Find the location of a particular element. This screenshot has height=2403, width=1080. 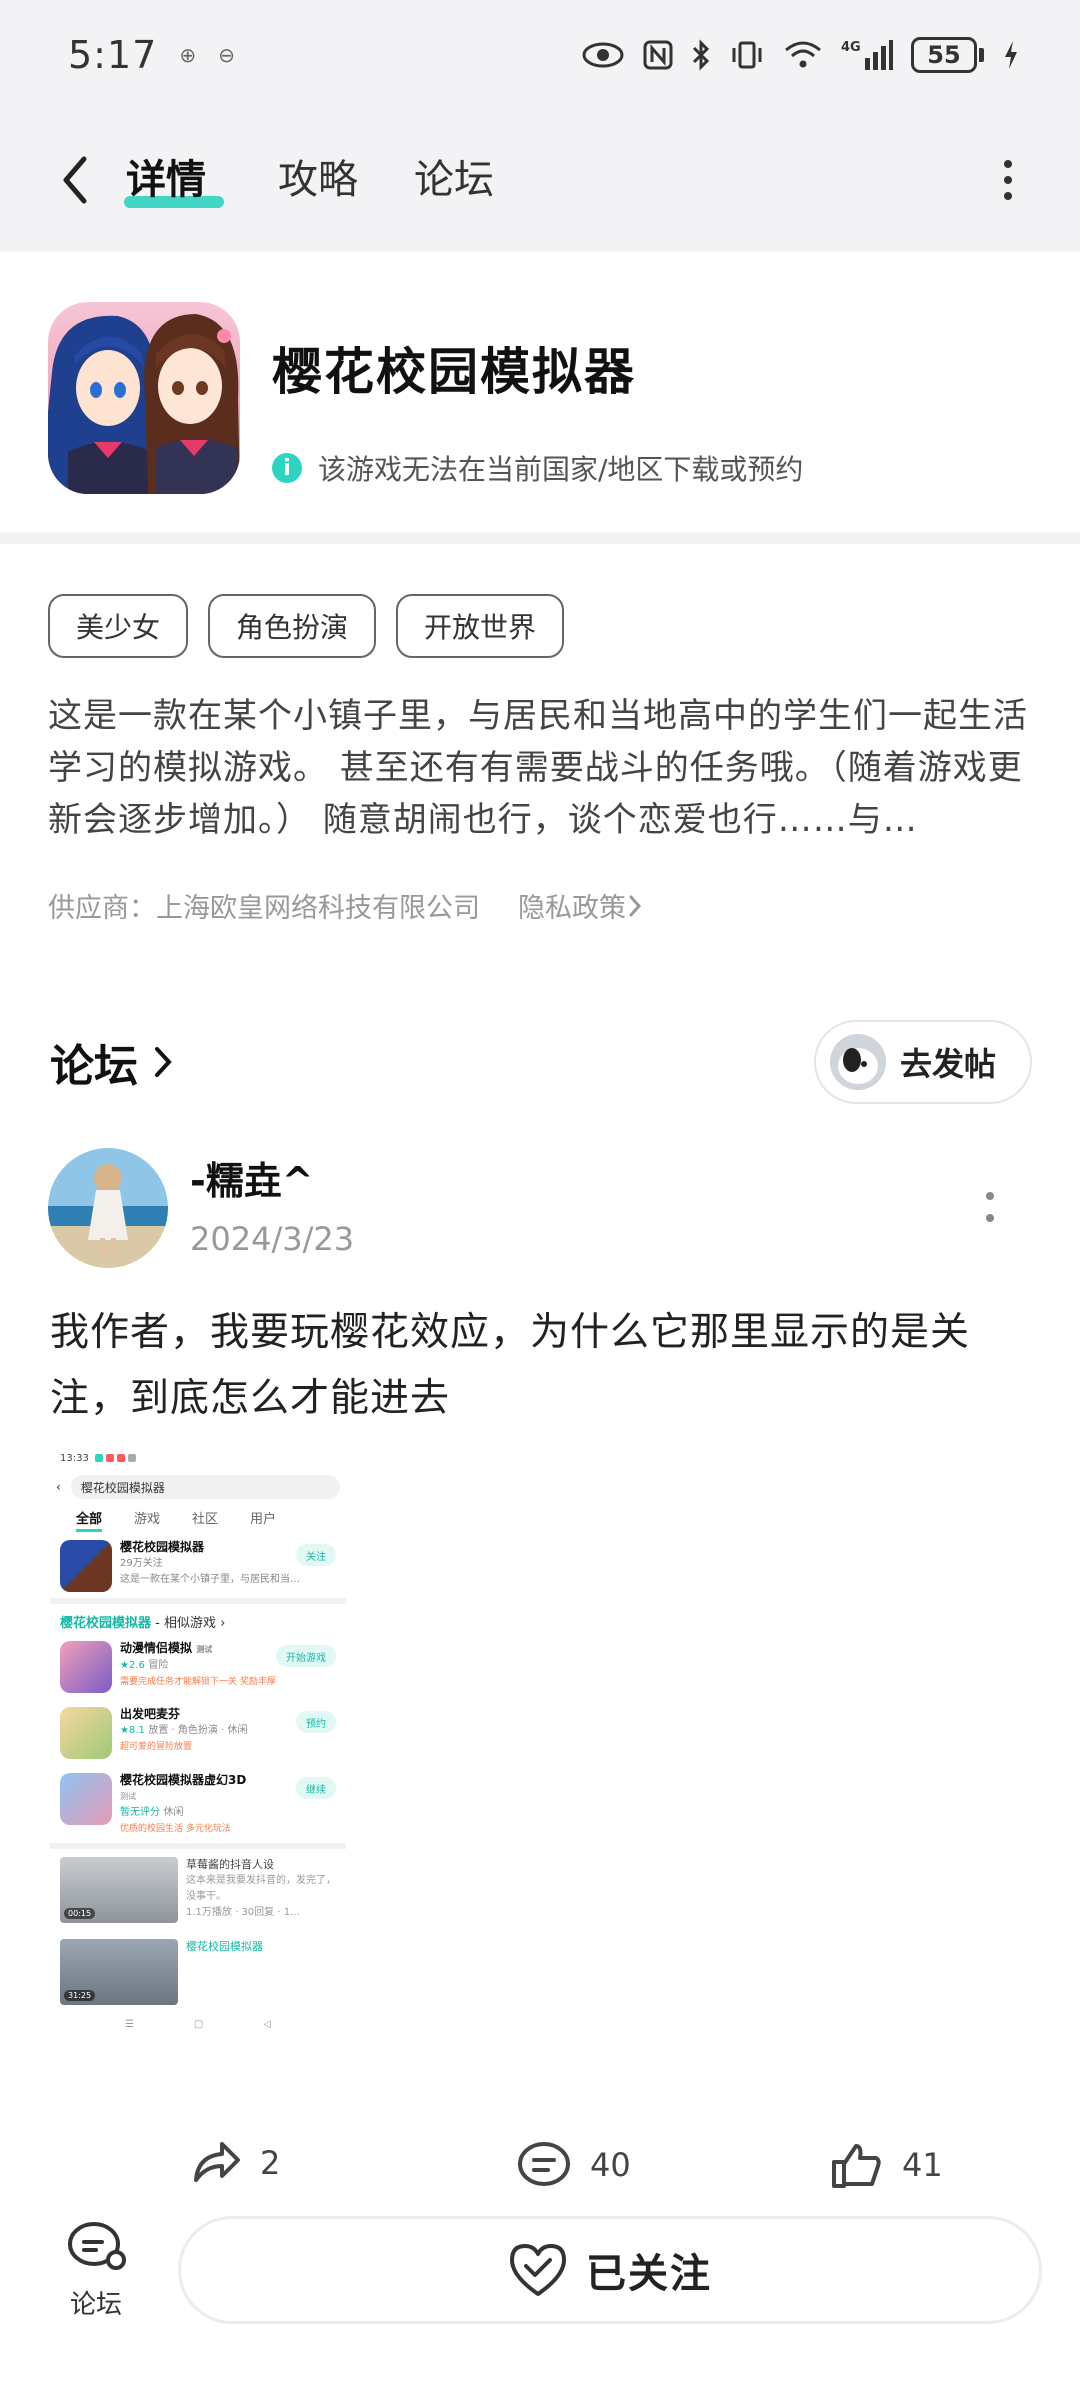

back-button is located at coordinates (75, 180).